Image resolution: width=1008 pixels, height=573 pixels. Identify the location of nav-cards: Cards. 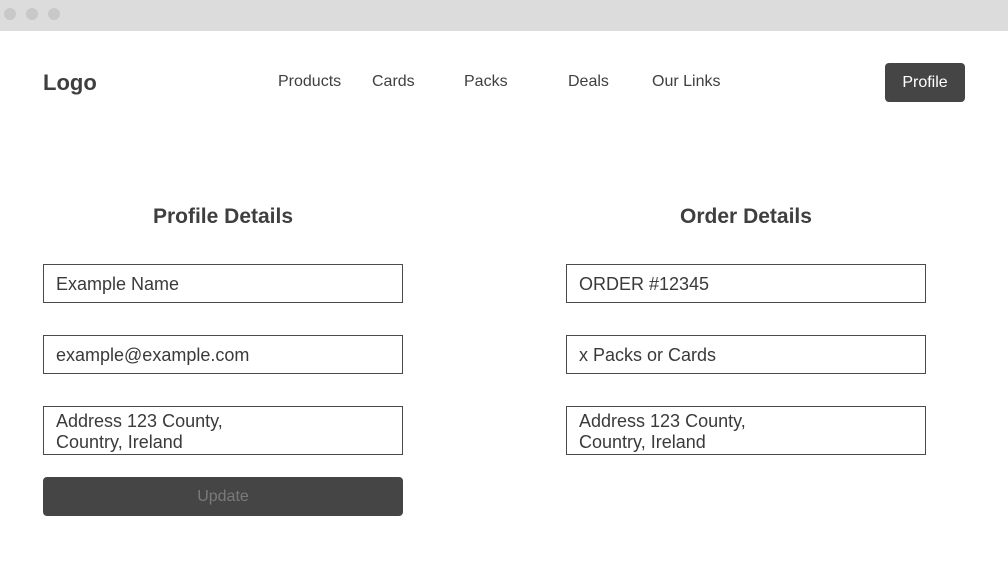
(393, 82).